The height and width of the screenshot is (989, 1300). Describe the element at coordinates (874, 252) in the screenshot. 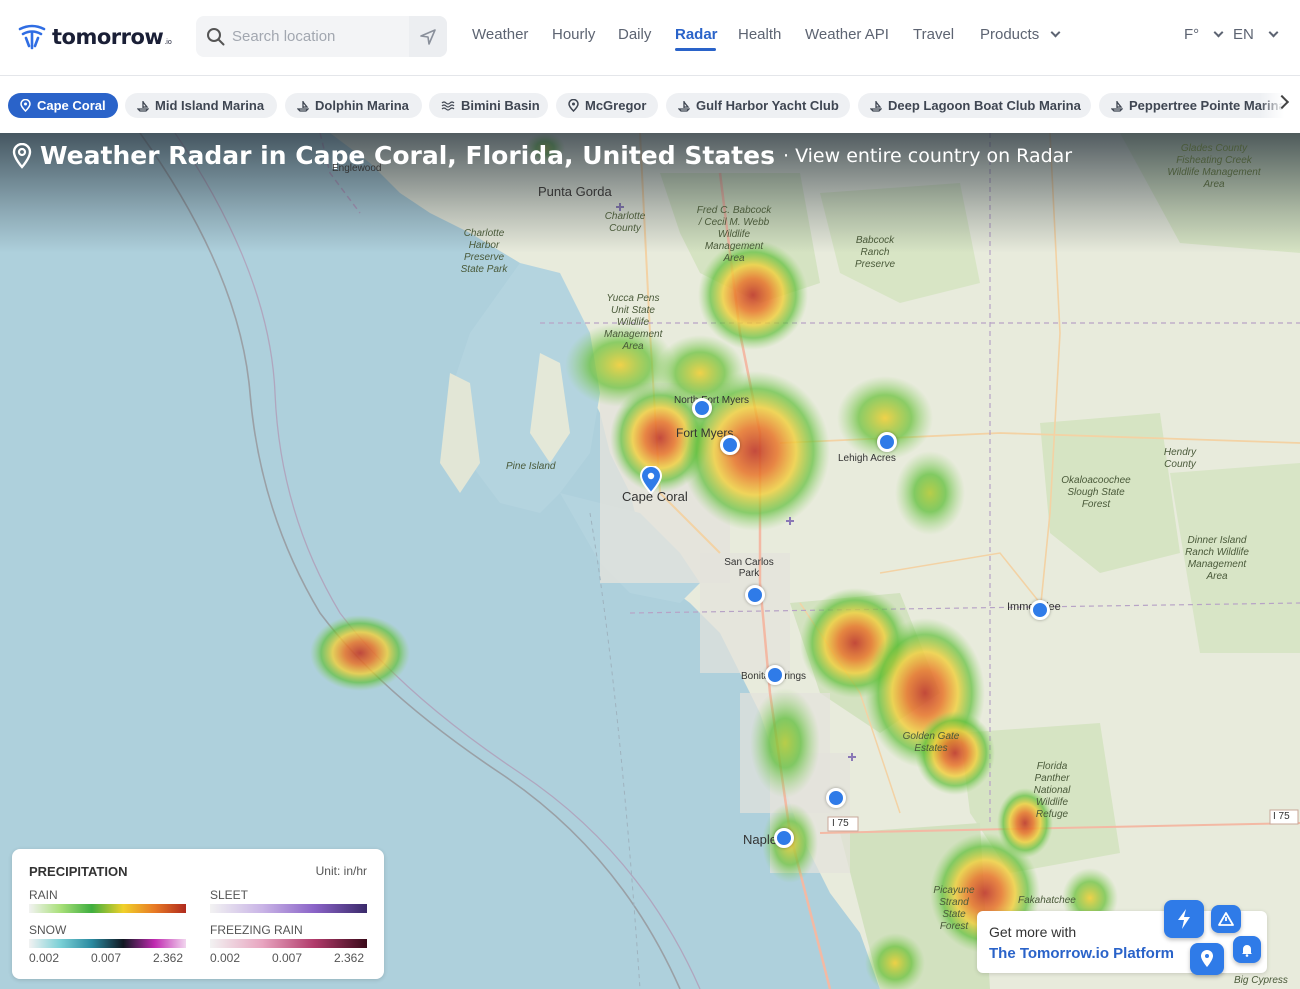

I see `place-label: Babcock Ranch Preserve` at that location.